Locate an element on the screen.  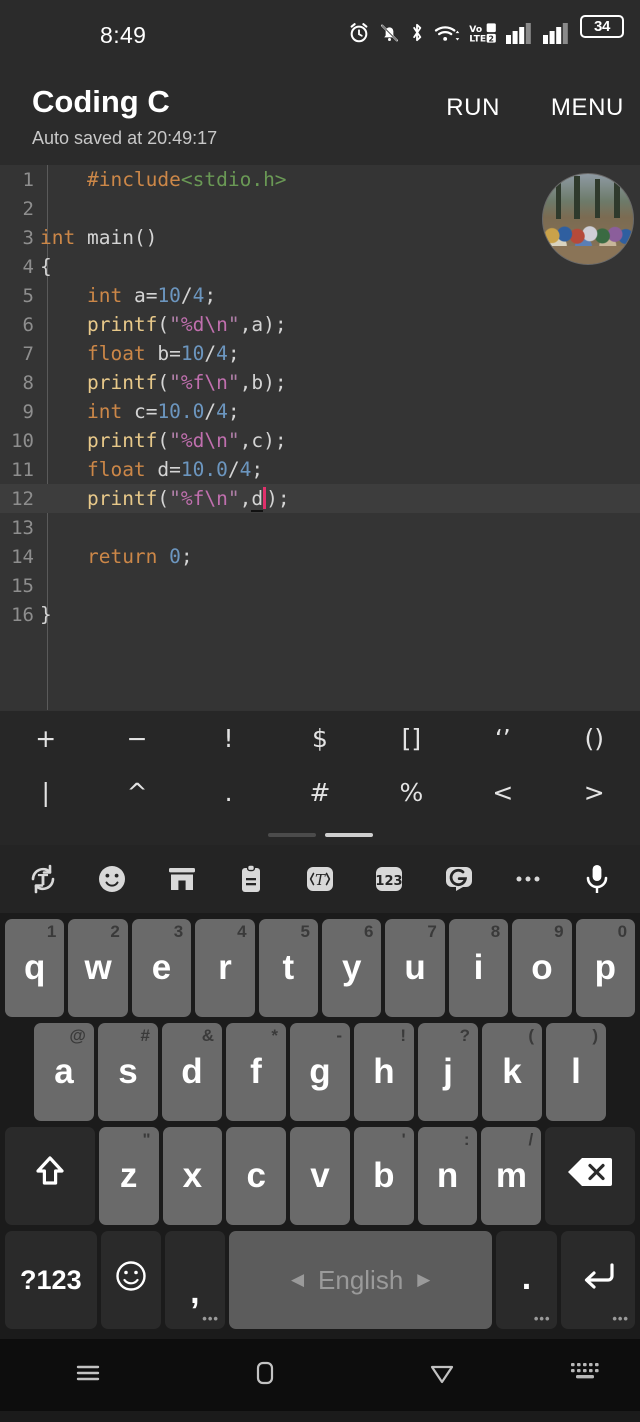
key-v: v is located at coordinates (320, 1176).